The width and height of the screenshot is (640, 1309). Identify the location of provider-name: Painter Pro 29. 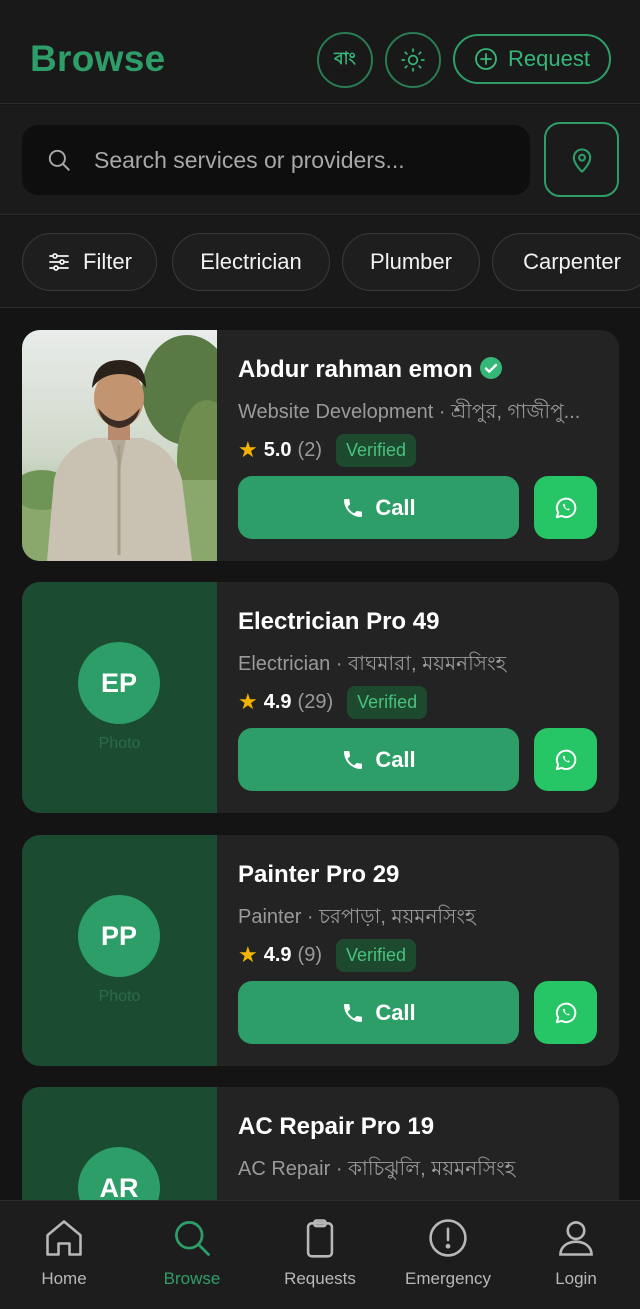
(319, 874).